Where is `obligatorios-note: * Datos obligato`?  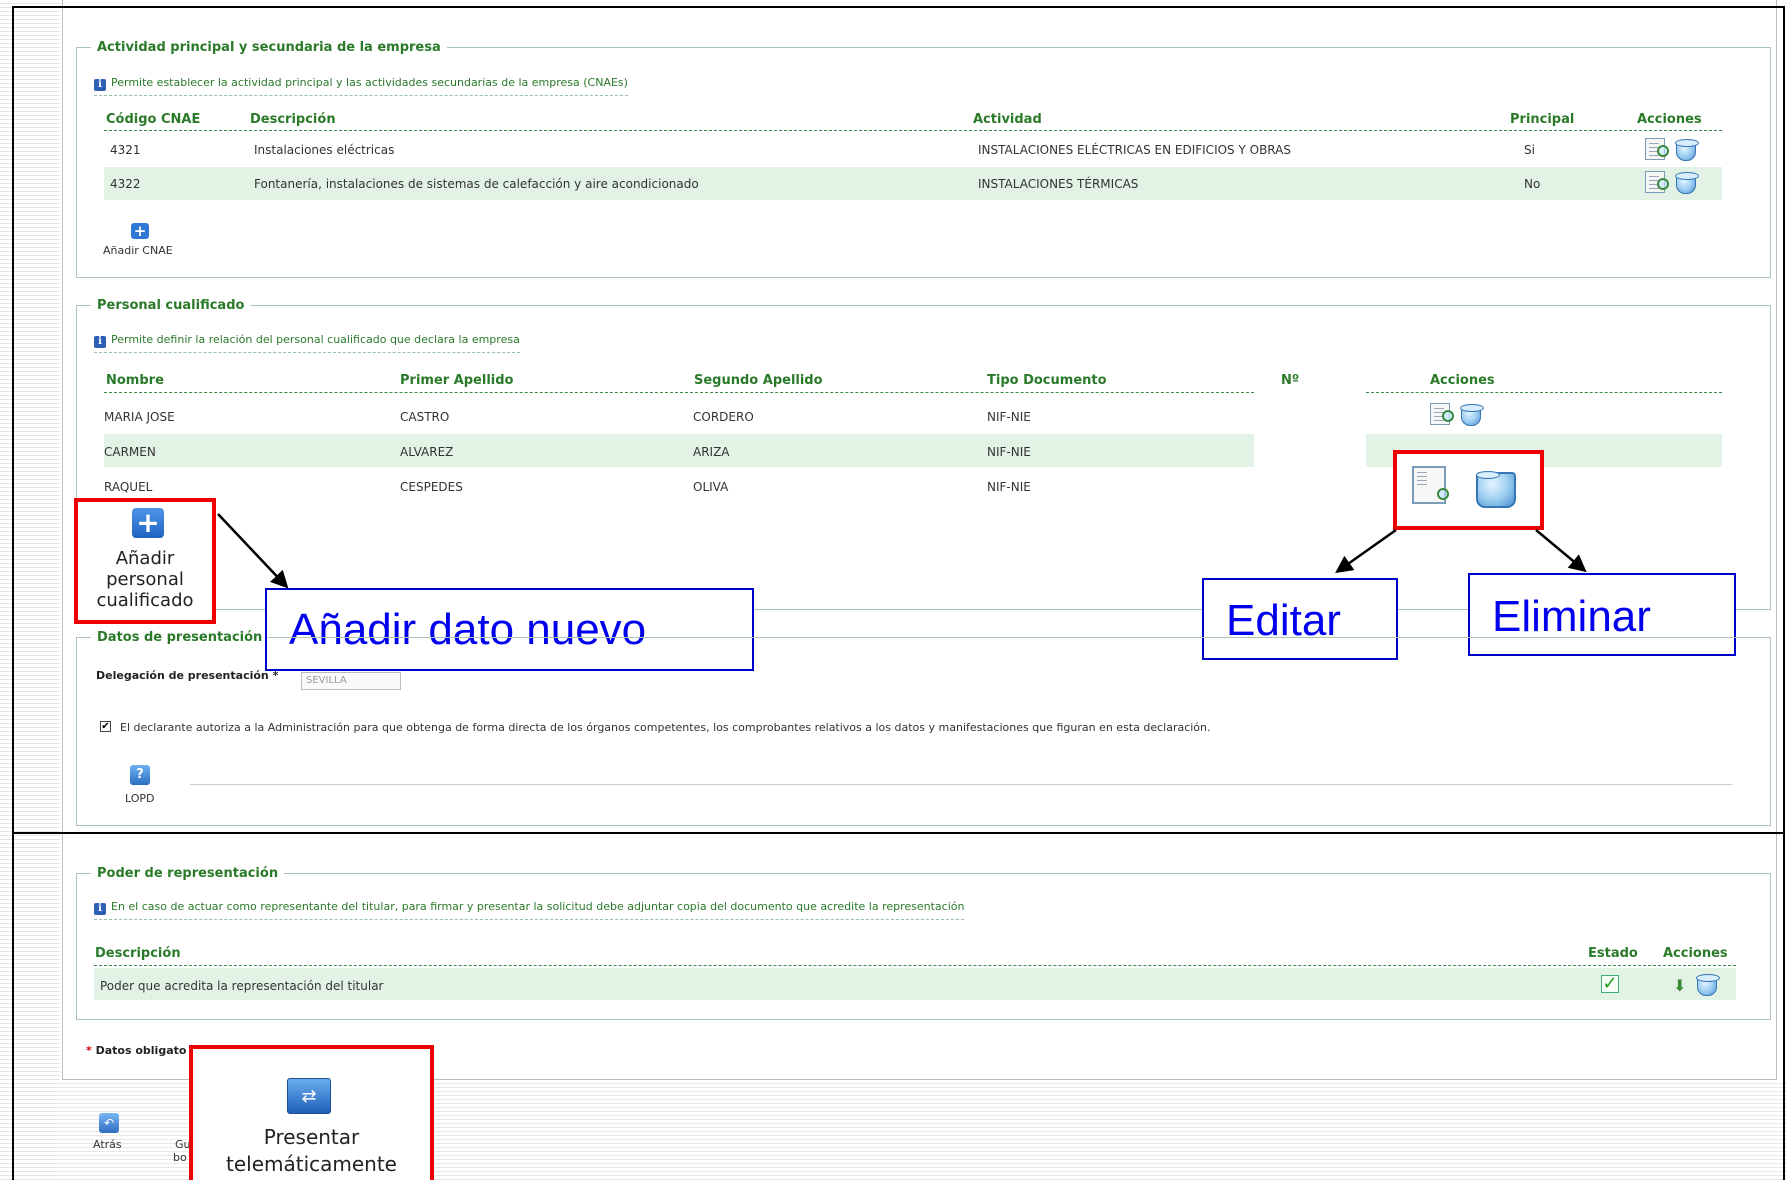
obligatorios-note: * Datos obligato is located at coordinates (136, 1050).